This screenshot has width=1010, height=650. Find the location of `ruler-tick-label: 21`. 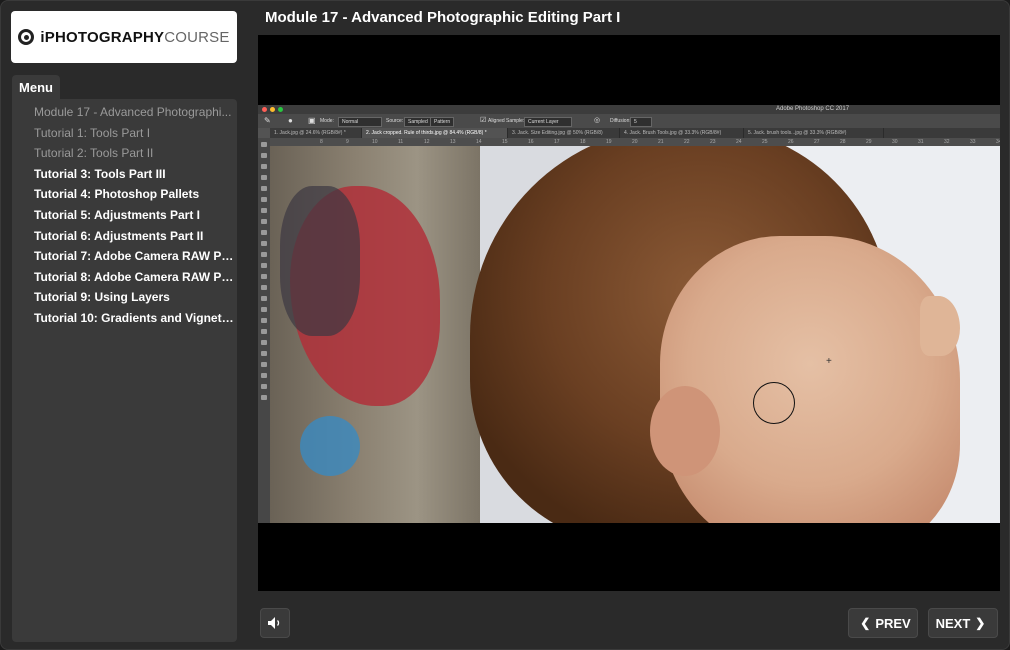

ruler-tick-label: 21 is located at coordinates (661, 142).